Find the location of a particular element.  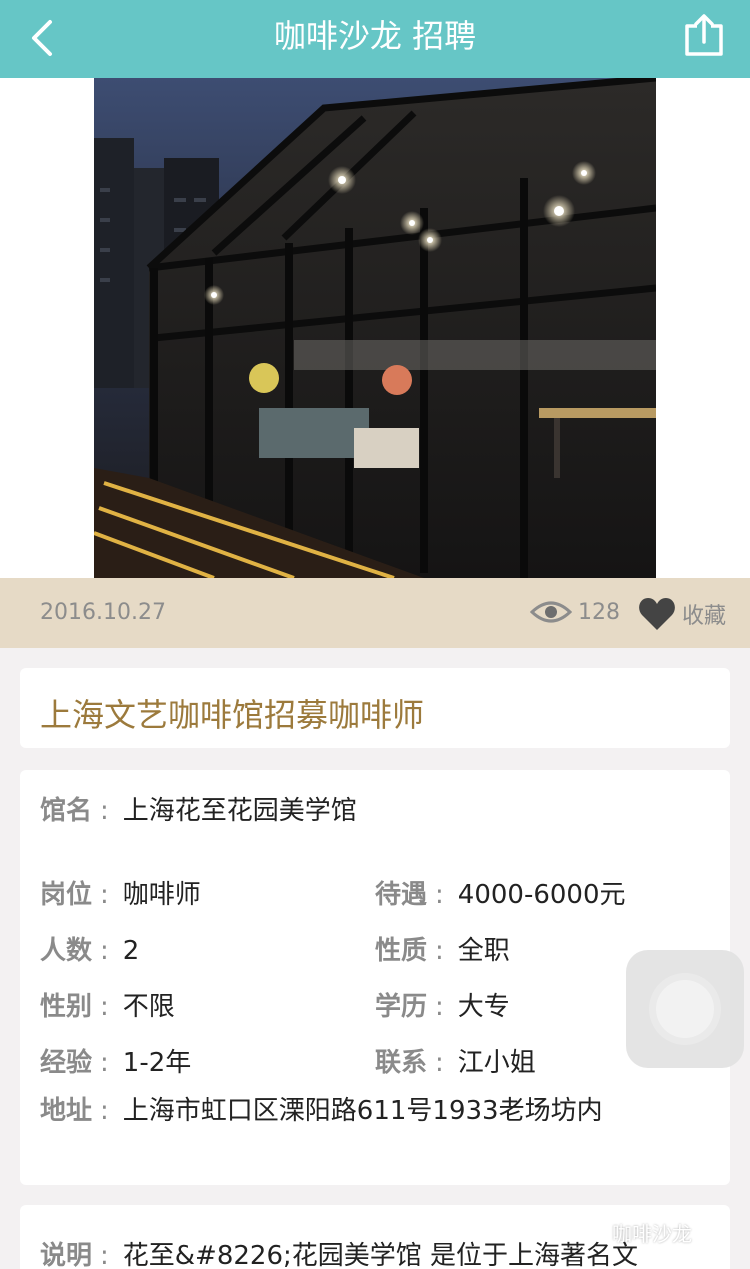

info-type: 性质: 全职 is located at coordinates (442, 951).